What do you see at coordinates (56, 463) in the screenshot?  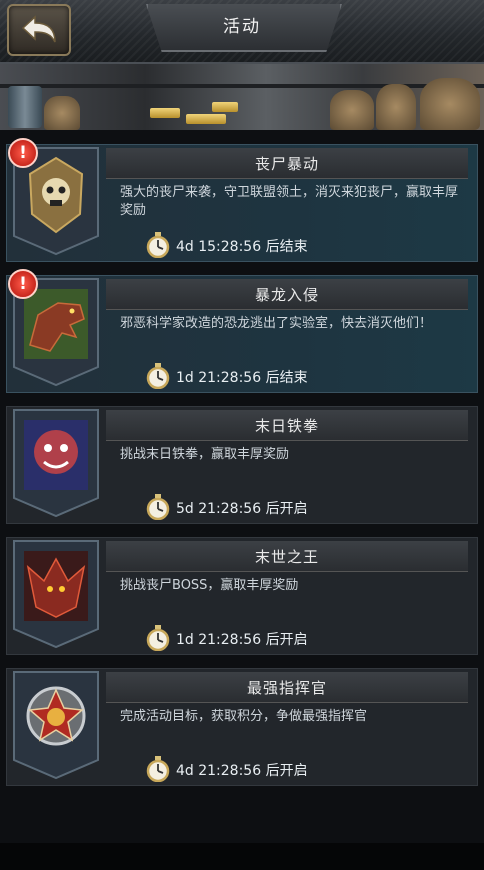 I see `mutant-boss-icon` at bounding box center [56, 463].